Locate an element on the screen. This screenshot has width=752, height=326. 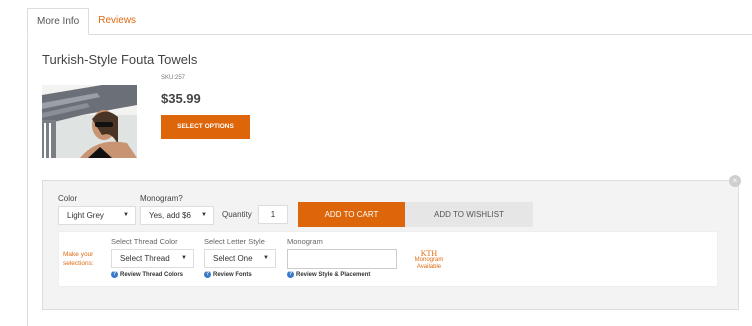
letter-style-select: Select One ▼ is located at coordinates (240, 258).